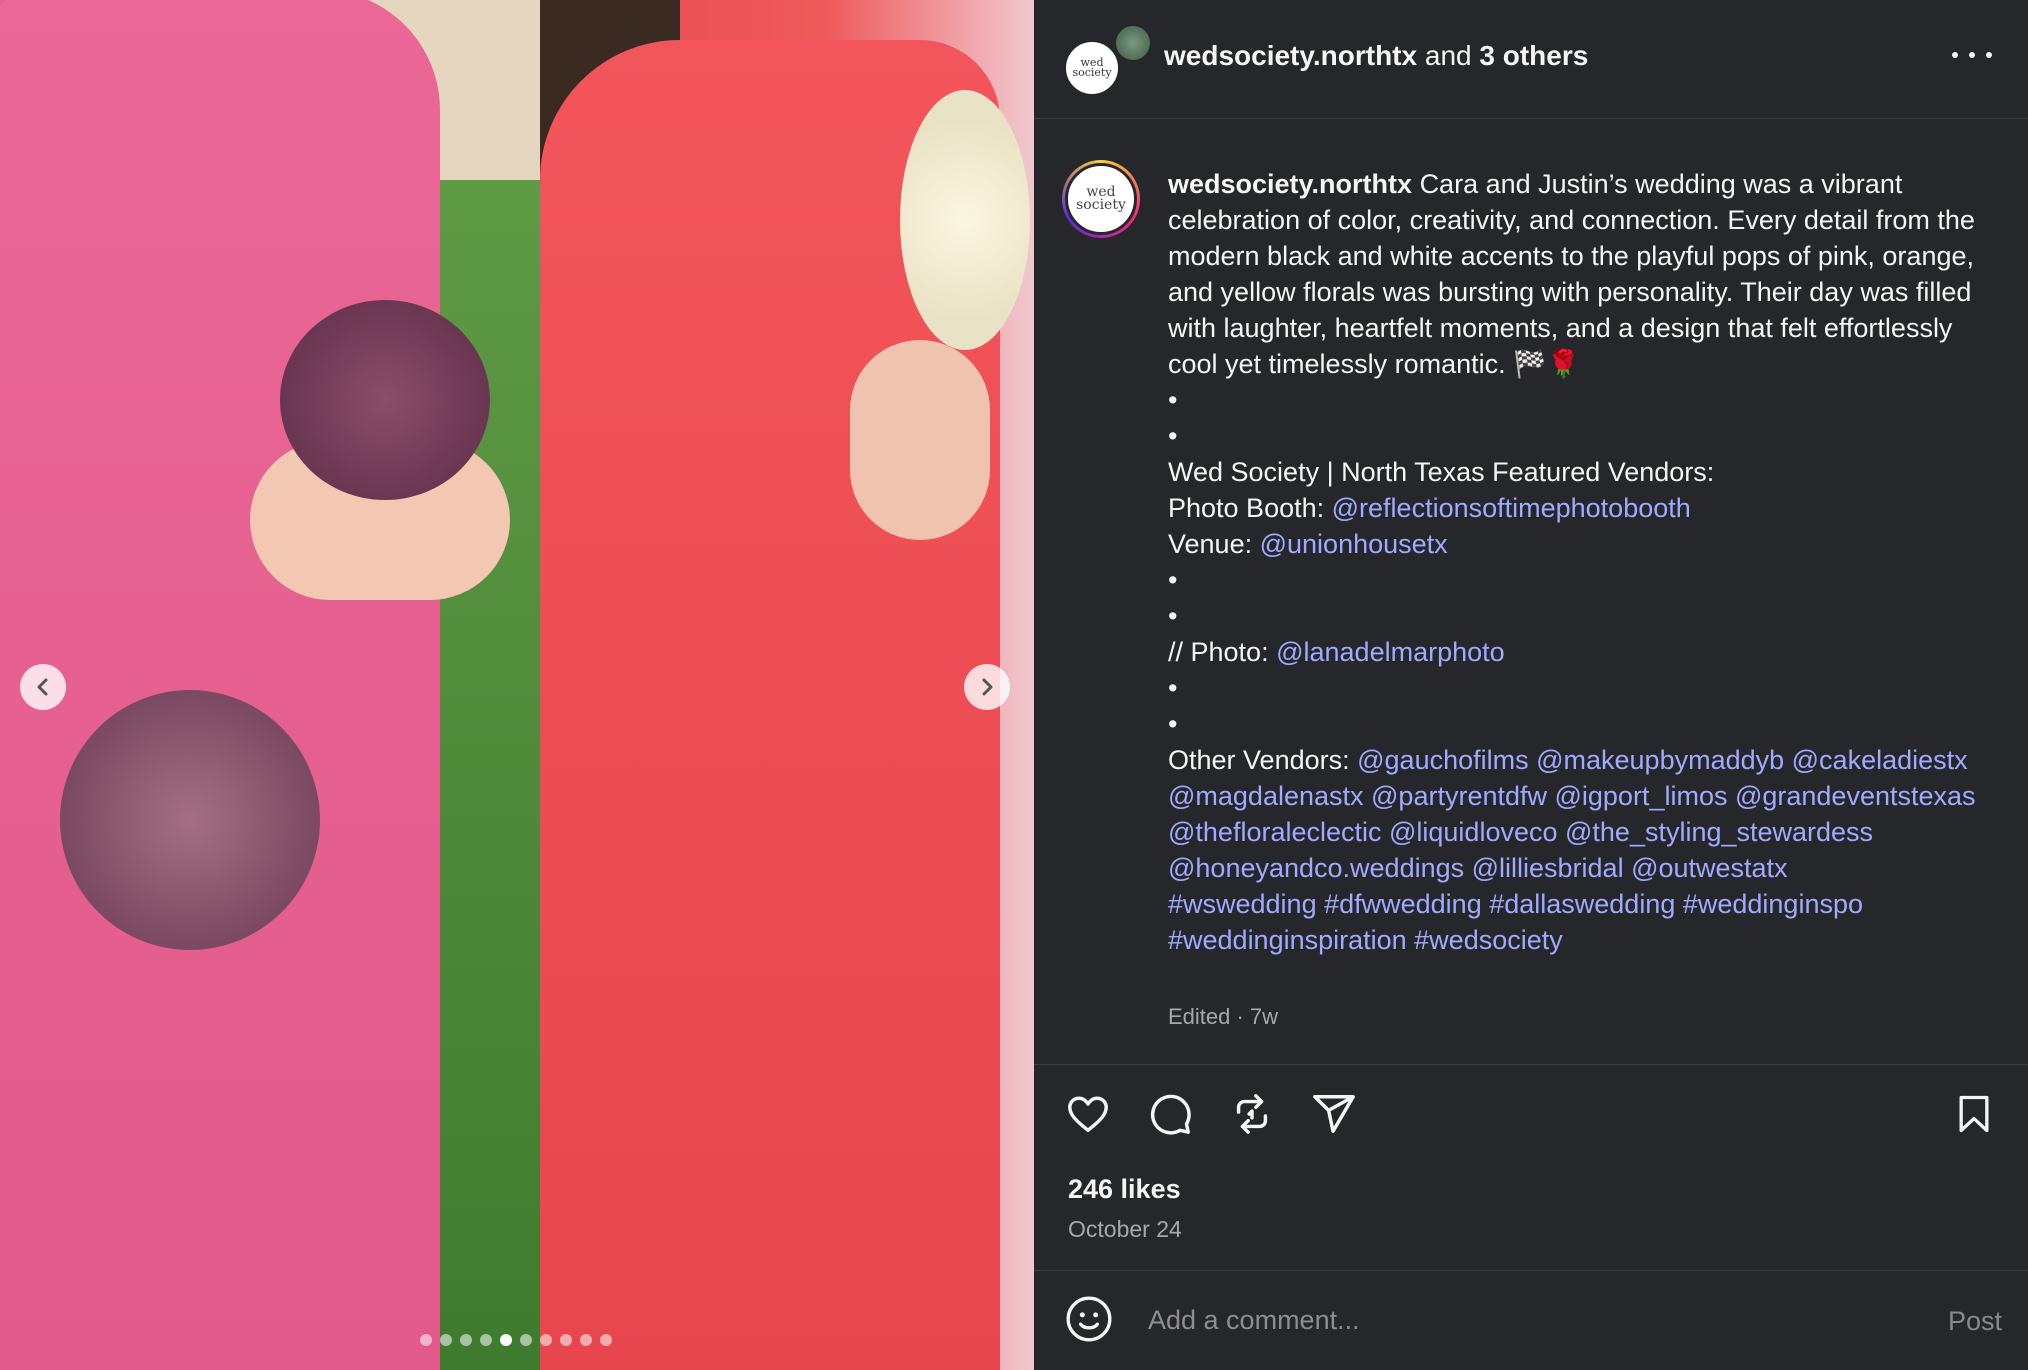 Image resolution: width=2028 pixels, height=1370 pixels. I want to click on venue-label: Venue:, so click(1210, 544).